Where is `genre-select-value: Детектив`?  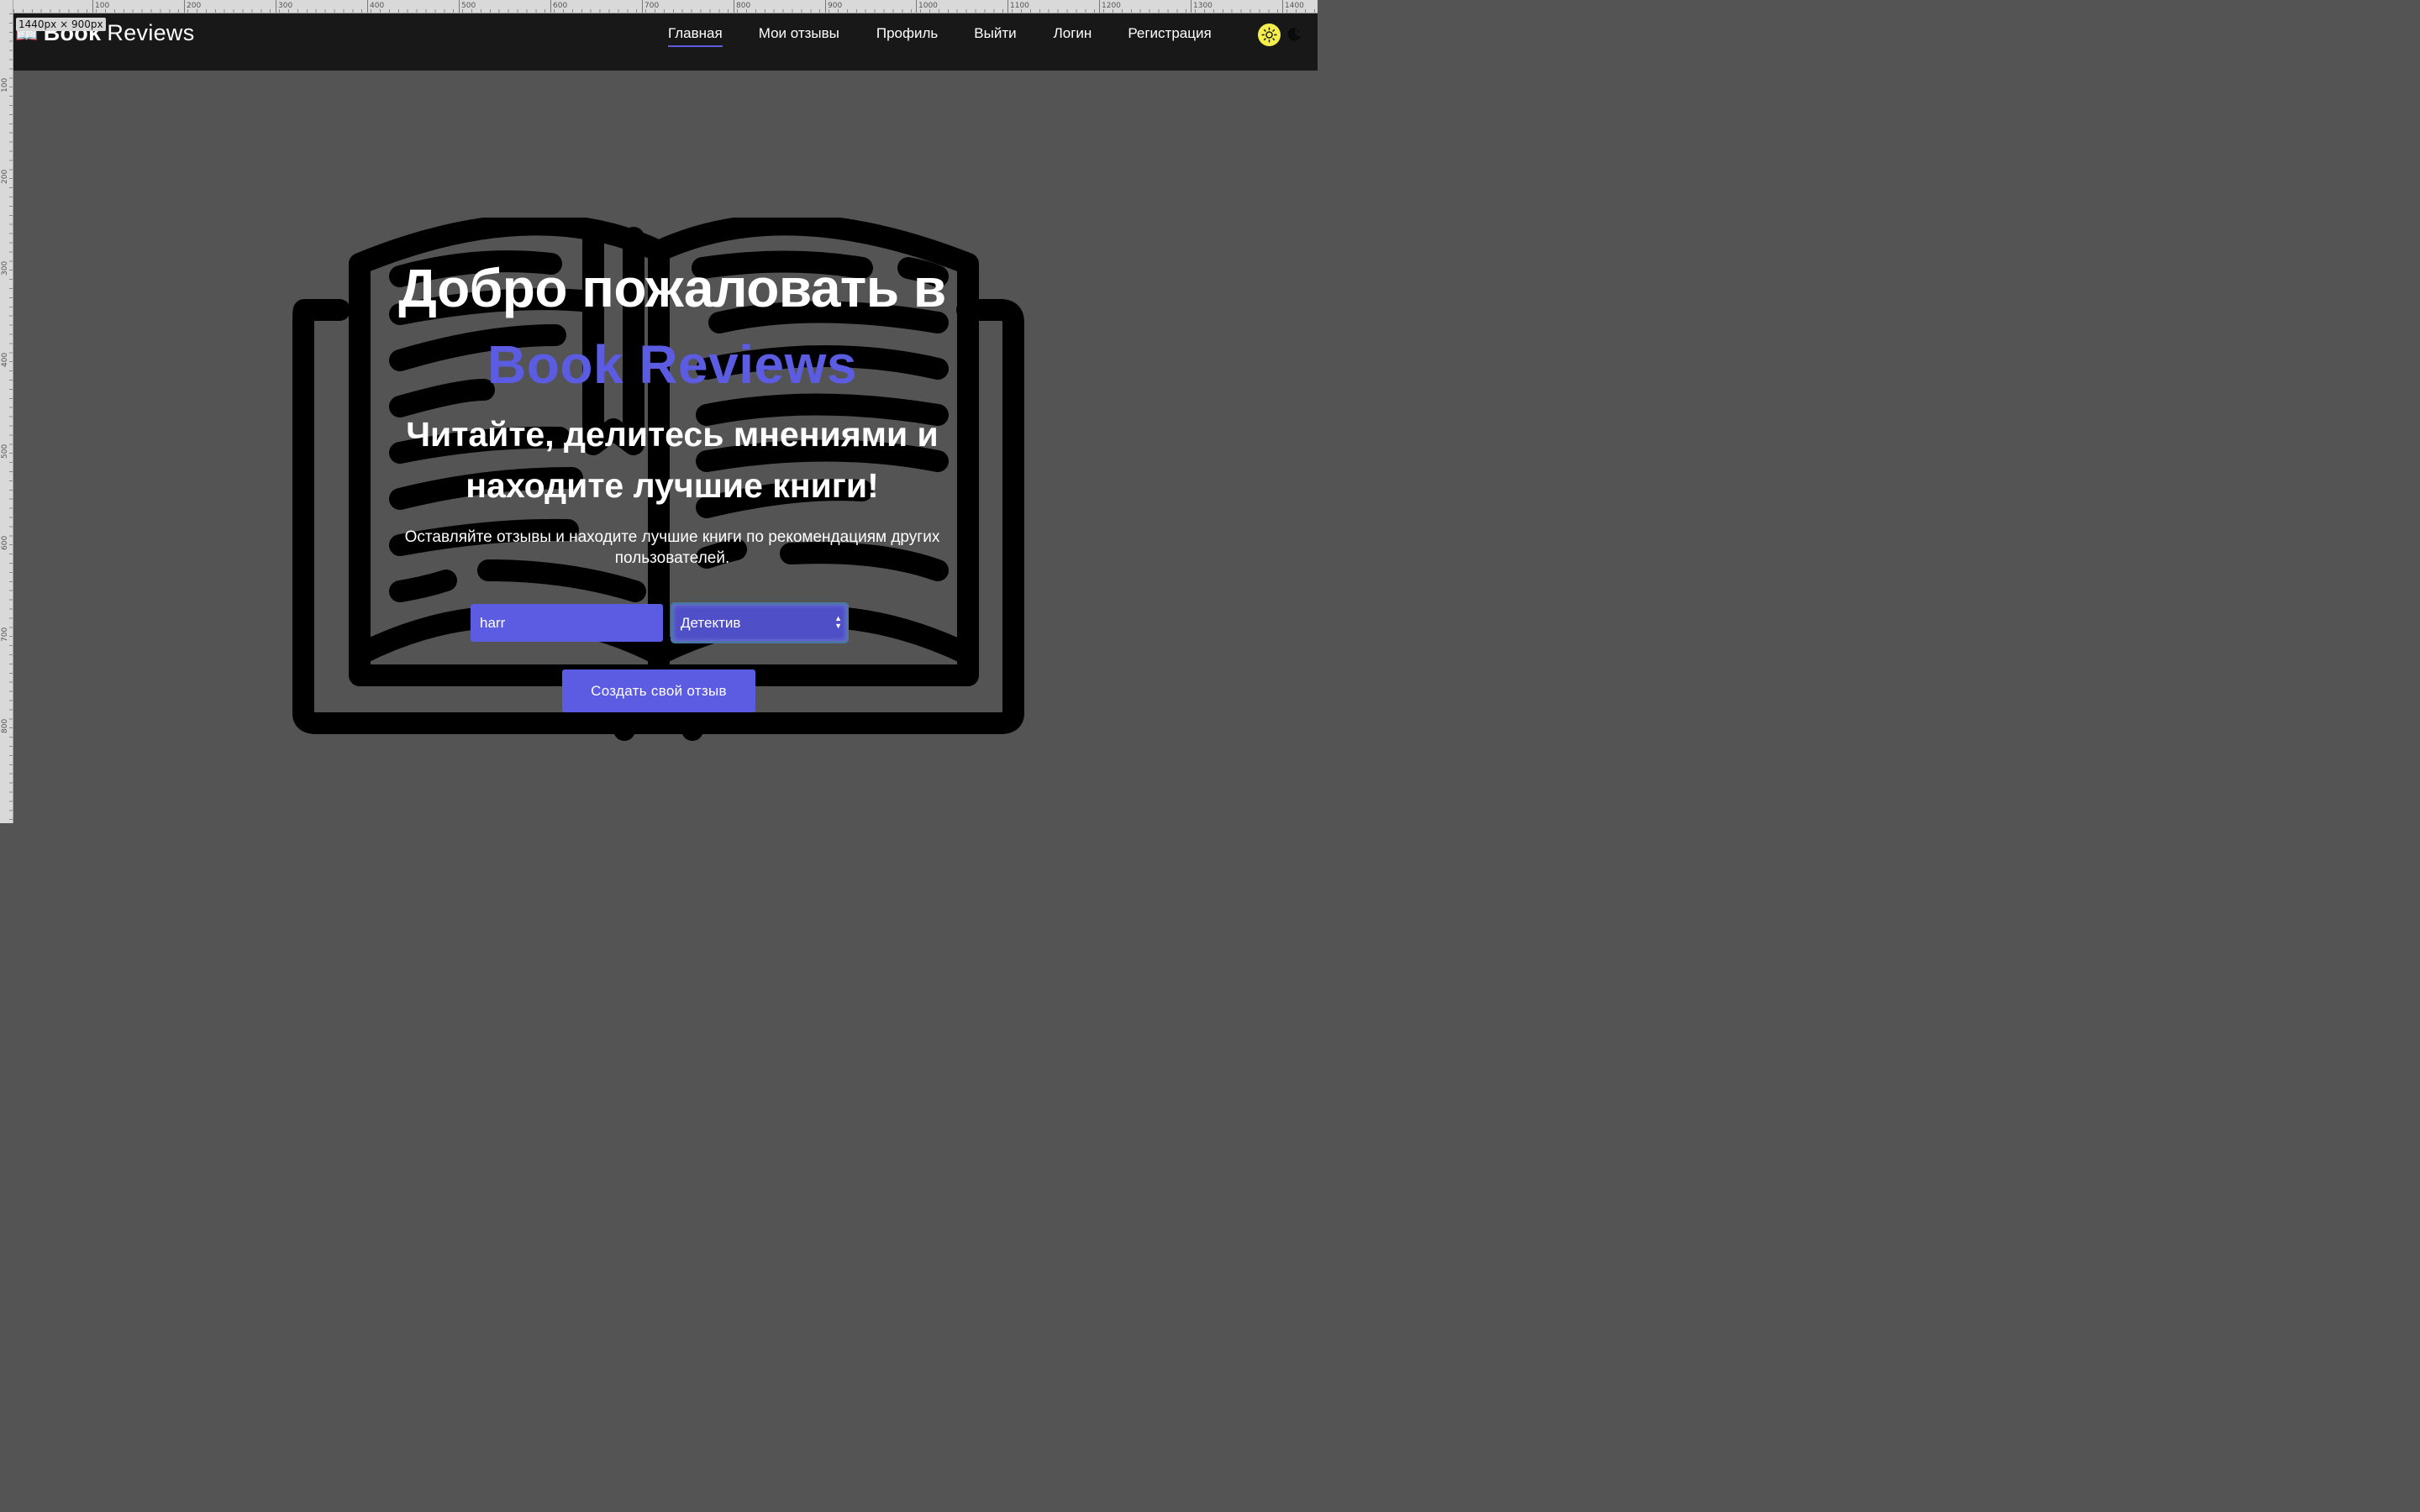
genre-select-value: Детектив is located at coordinates (711, 622).